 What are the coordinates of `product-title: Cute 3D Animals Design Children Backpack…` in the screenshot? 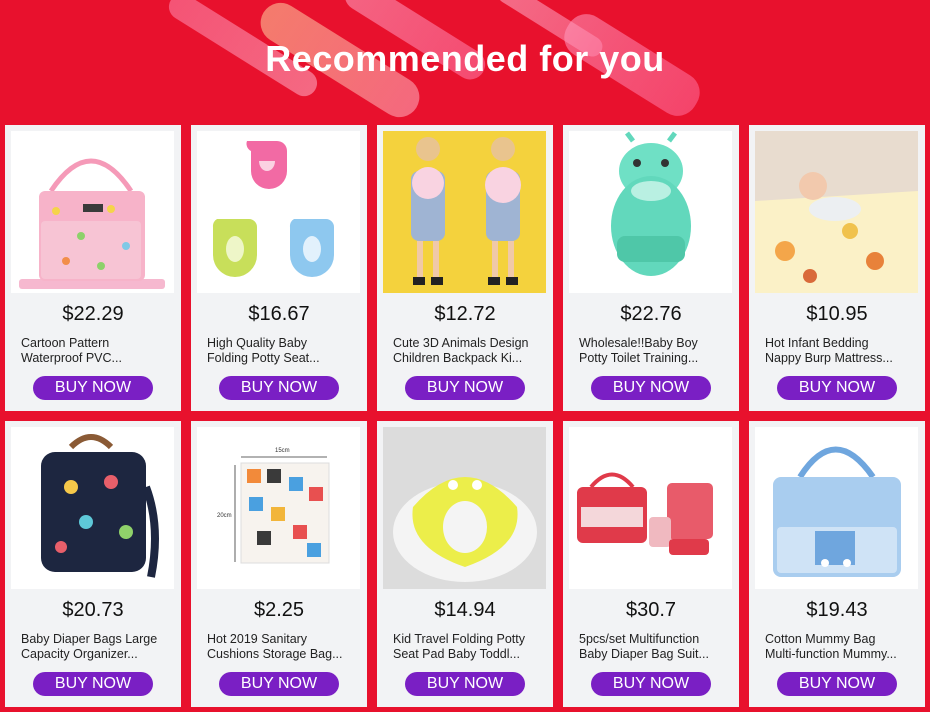 It's located at (468, 351).